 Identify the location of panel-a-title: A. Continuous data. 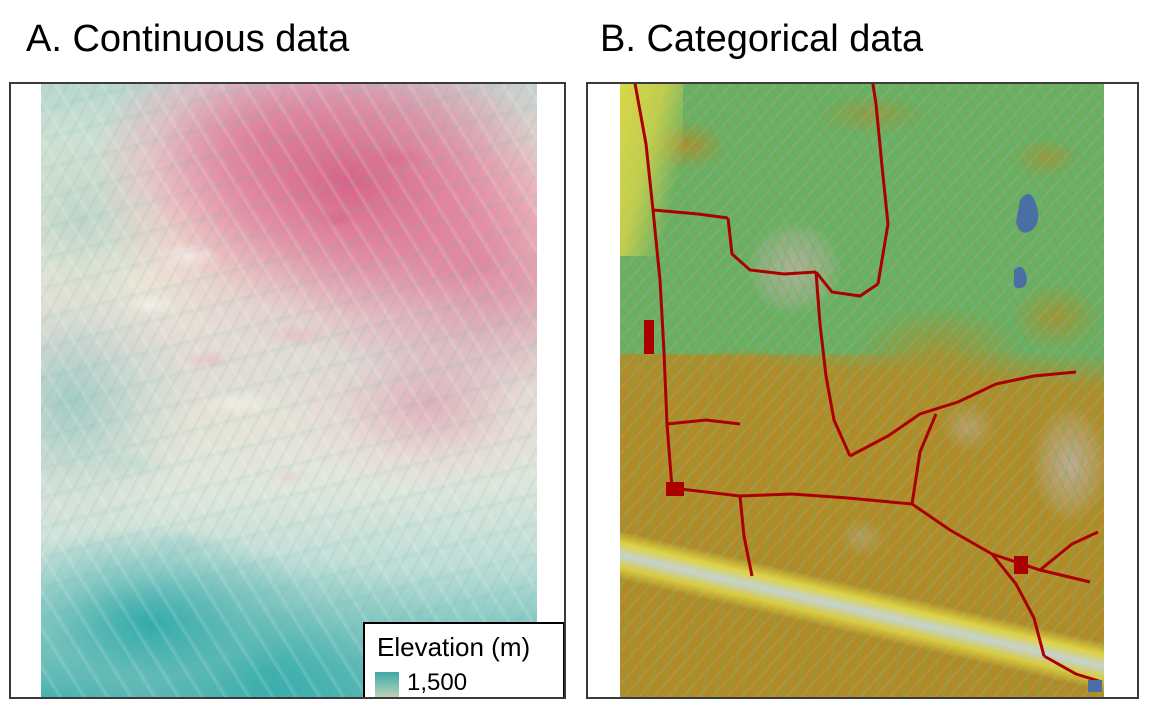
(188, 39).